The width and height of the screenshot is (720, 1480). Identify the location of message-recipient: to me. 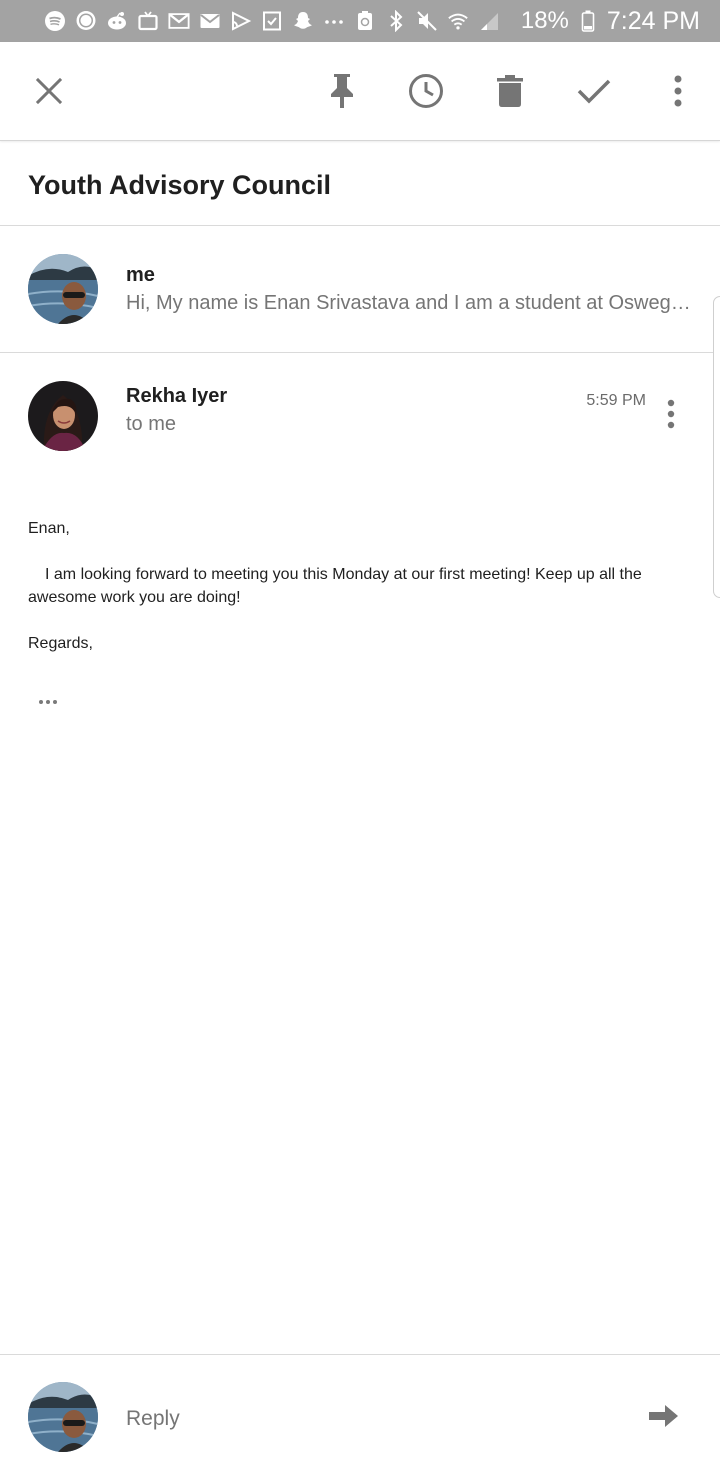
(151, 424).